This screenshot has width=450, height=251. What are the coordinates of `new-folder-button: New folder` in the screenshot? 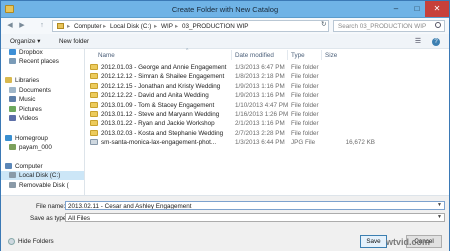 It's located at (74, 41).